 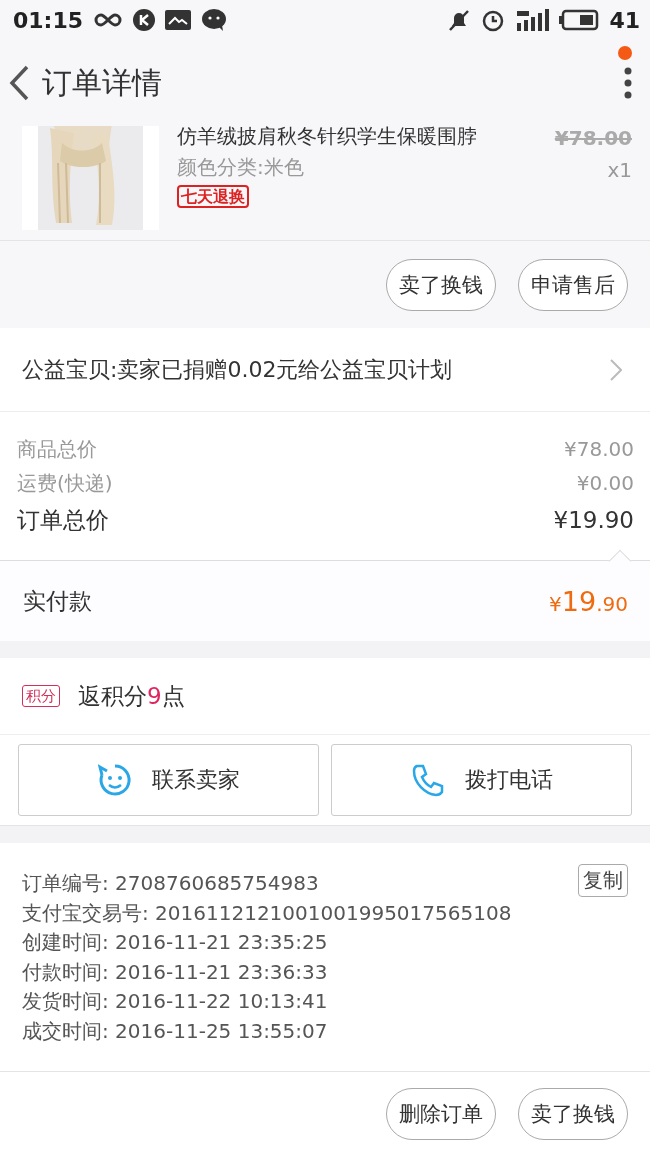 What do you see at coordinates (481, 780) in the screenshot?
I see `contact-button: 拨打电话` at bounding box center [481, 780].